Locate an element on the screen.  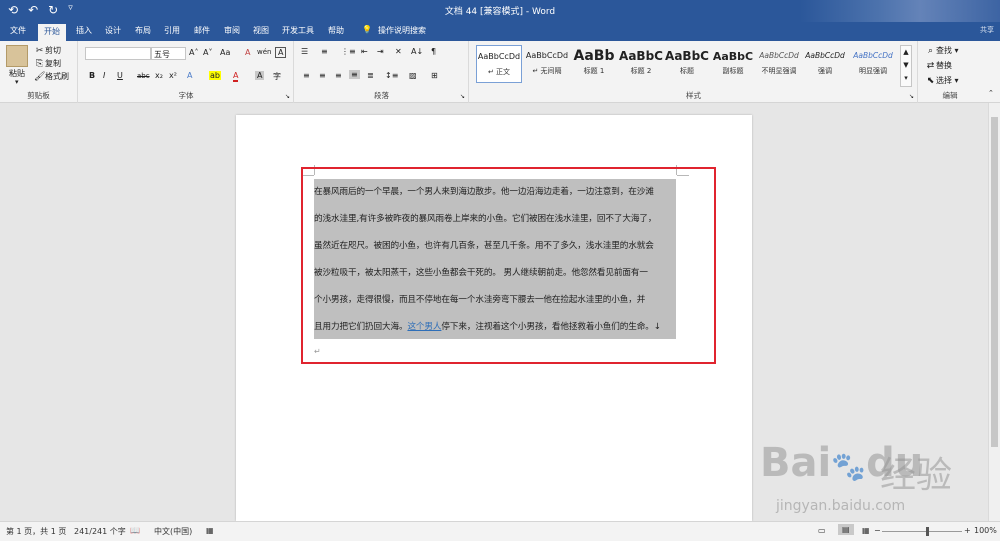
italic-button: I is located at coordinates (104, 75).